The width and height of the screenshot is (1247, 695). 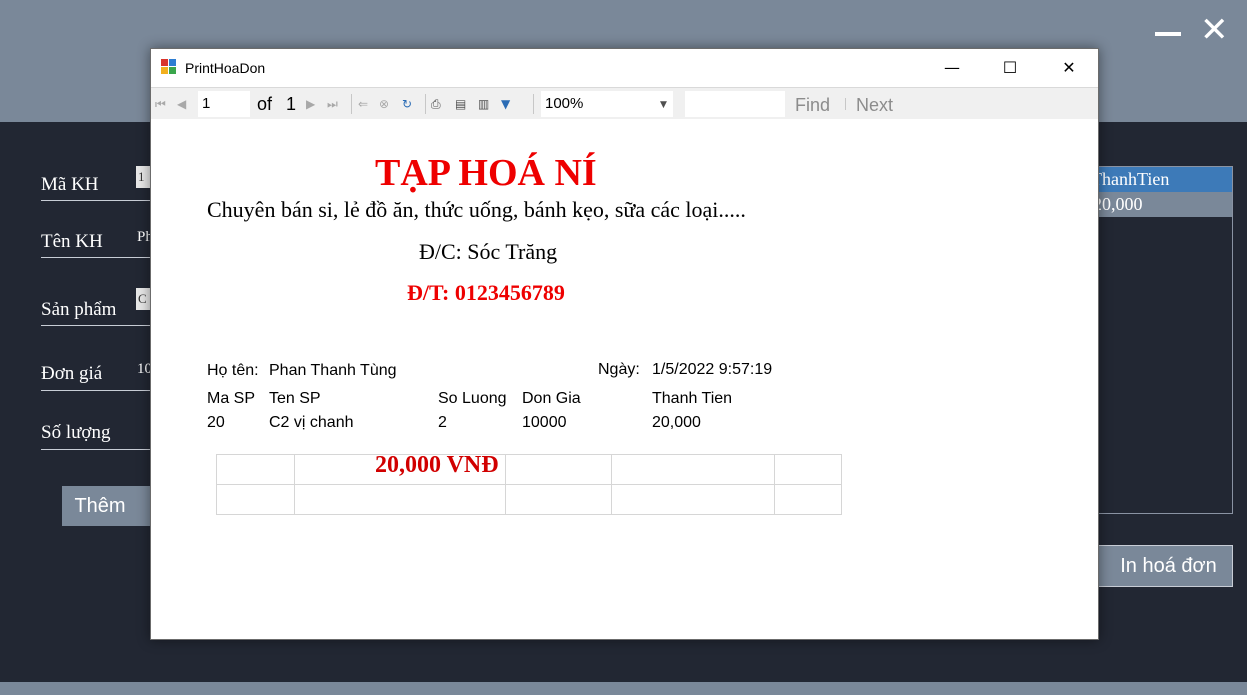 I want to click on column-header: Thanh Tien, so click(x=692, y=398).